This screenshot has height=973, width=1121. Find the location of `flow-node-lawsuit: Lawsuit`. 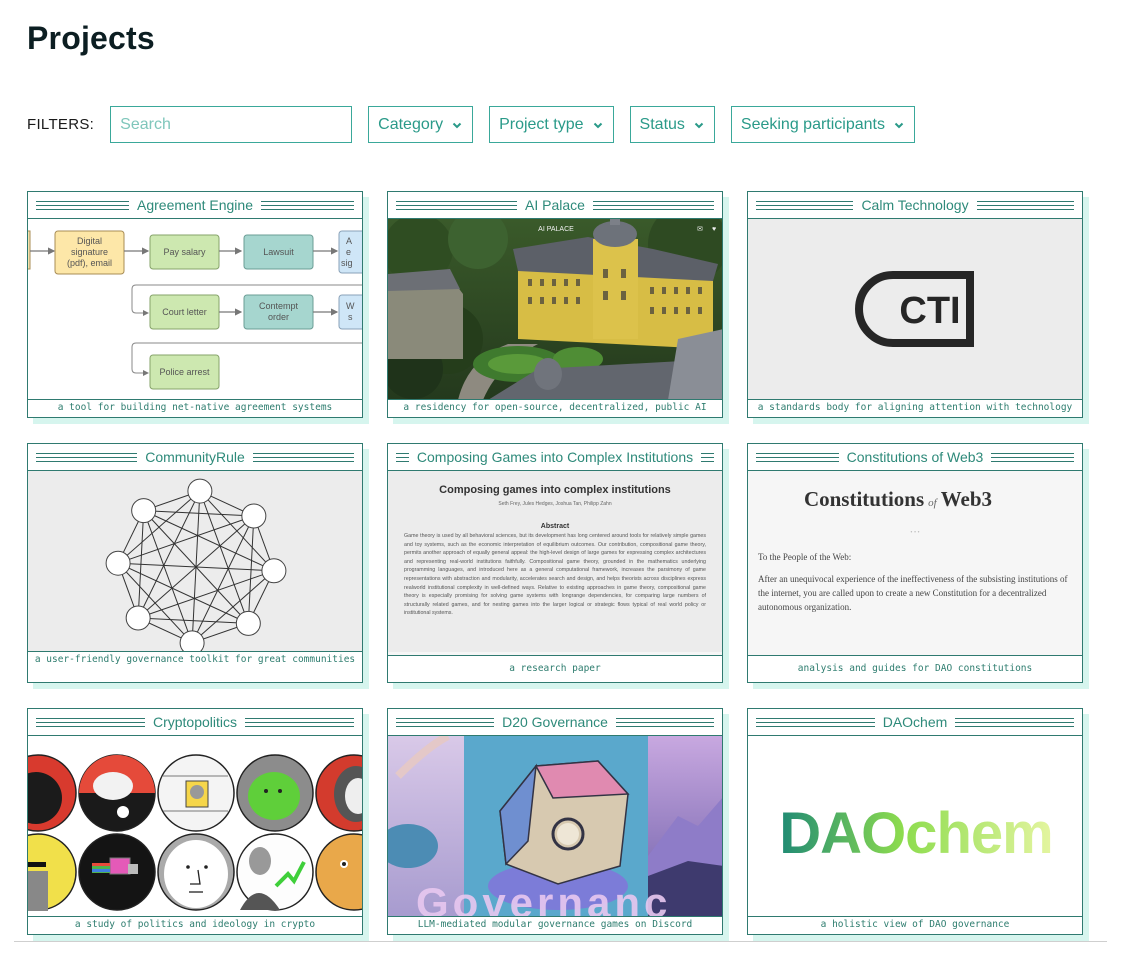

flow-node-lawsuit: Lawsuit is located at coordinates (278, 252).